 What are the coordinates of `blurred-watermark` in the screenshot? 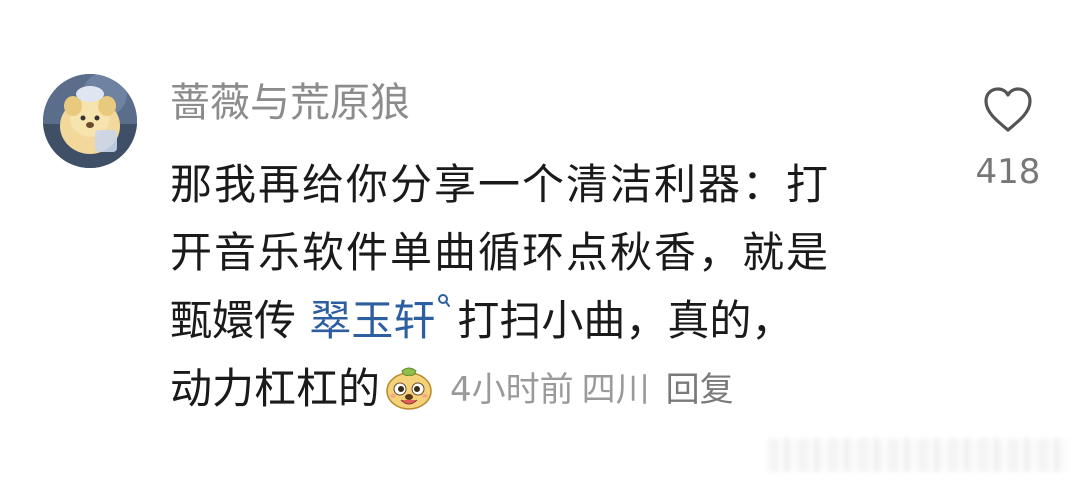 It's located at (918, 455).